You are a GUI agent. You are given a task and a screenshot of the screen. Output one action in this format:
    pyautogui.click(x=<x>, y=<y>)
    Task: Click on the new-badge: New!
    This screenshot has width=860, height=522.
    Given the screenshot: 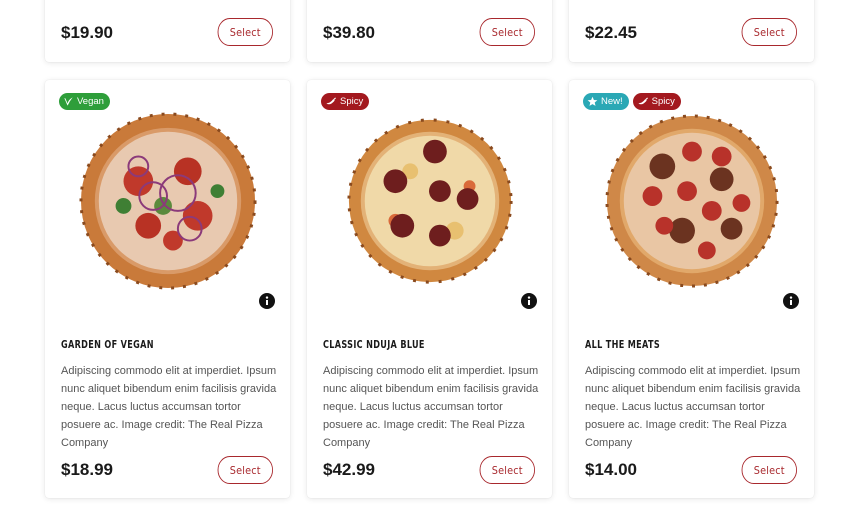 What is the action you would take?
    pyautogui.click(x=606, y=101)
    